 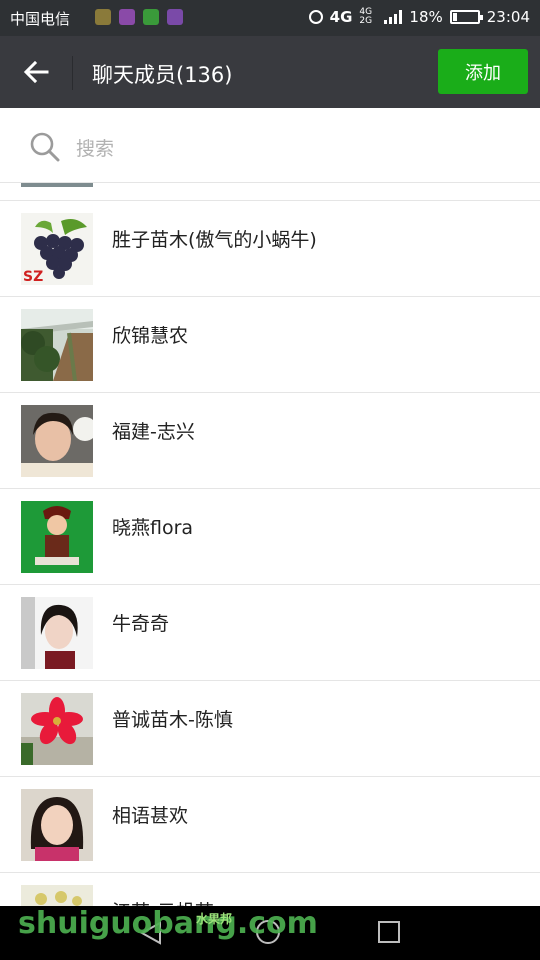 I want to click on member-name: 相语甚欢, so click(x=150, y=816).